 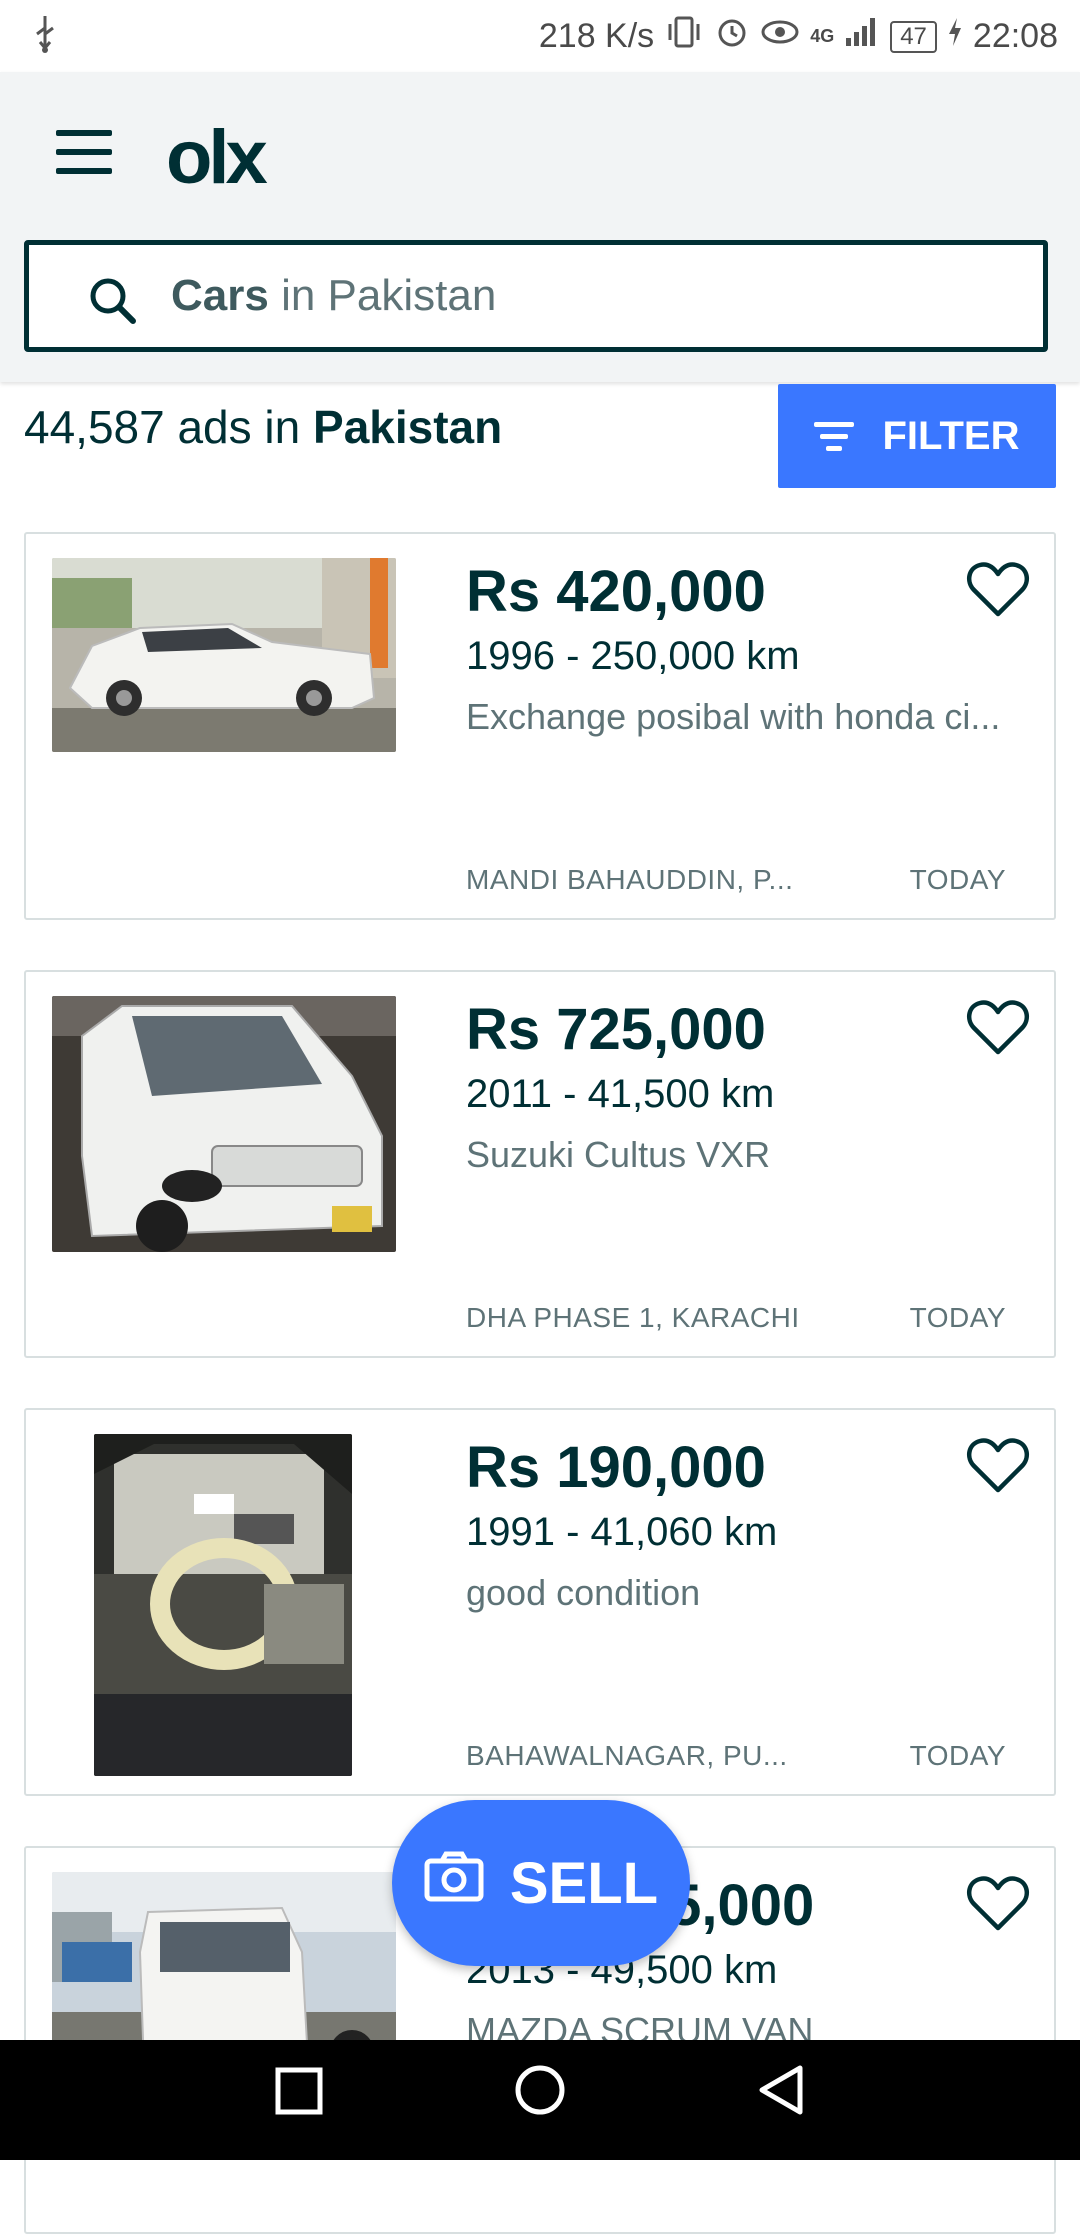 I want to click on filter-button: FILTER, so click(x=917, y=436).